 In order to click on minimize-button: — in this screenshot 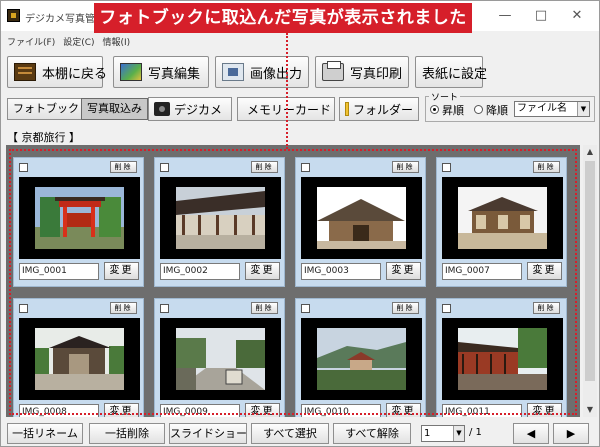, I will do `click(505, 16)`.